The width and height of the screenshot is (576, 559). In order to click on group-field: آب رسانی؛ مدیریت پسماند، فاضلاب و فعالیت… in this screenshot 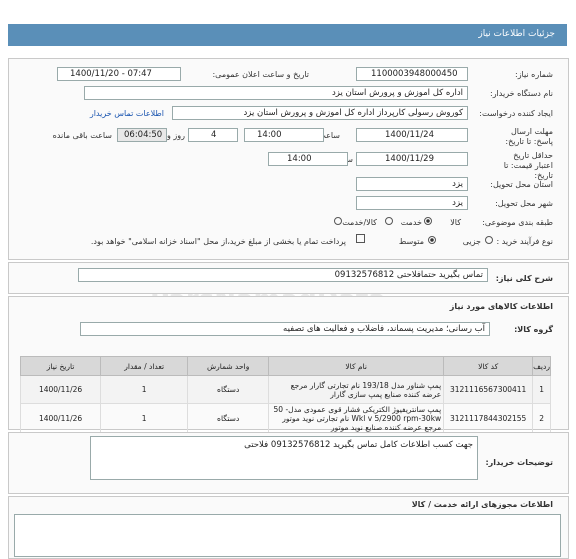, I will do `click(285, 329)`.